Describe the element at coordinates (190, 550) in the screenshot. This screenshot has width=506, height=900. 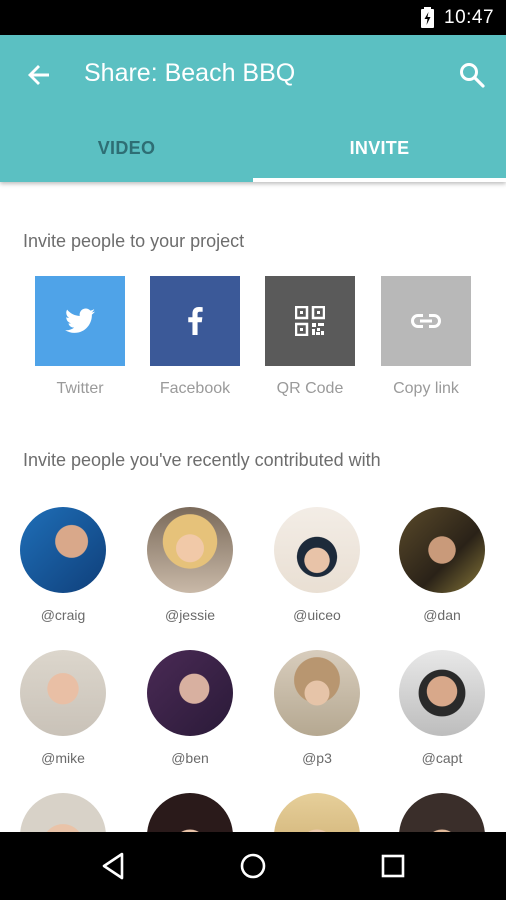
I see `avatar-jessie` at that location.